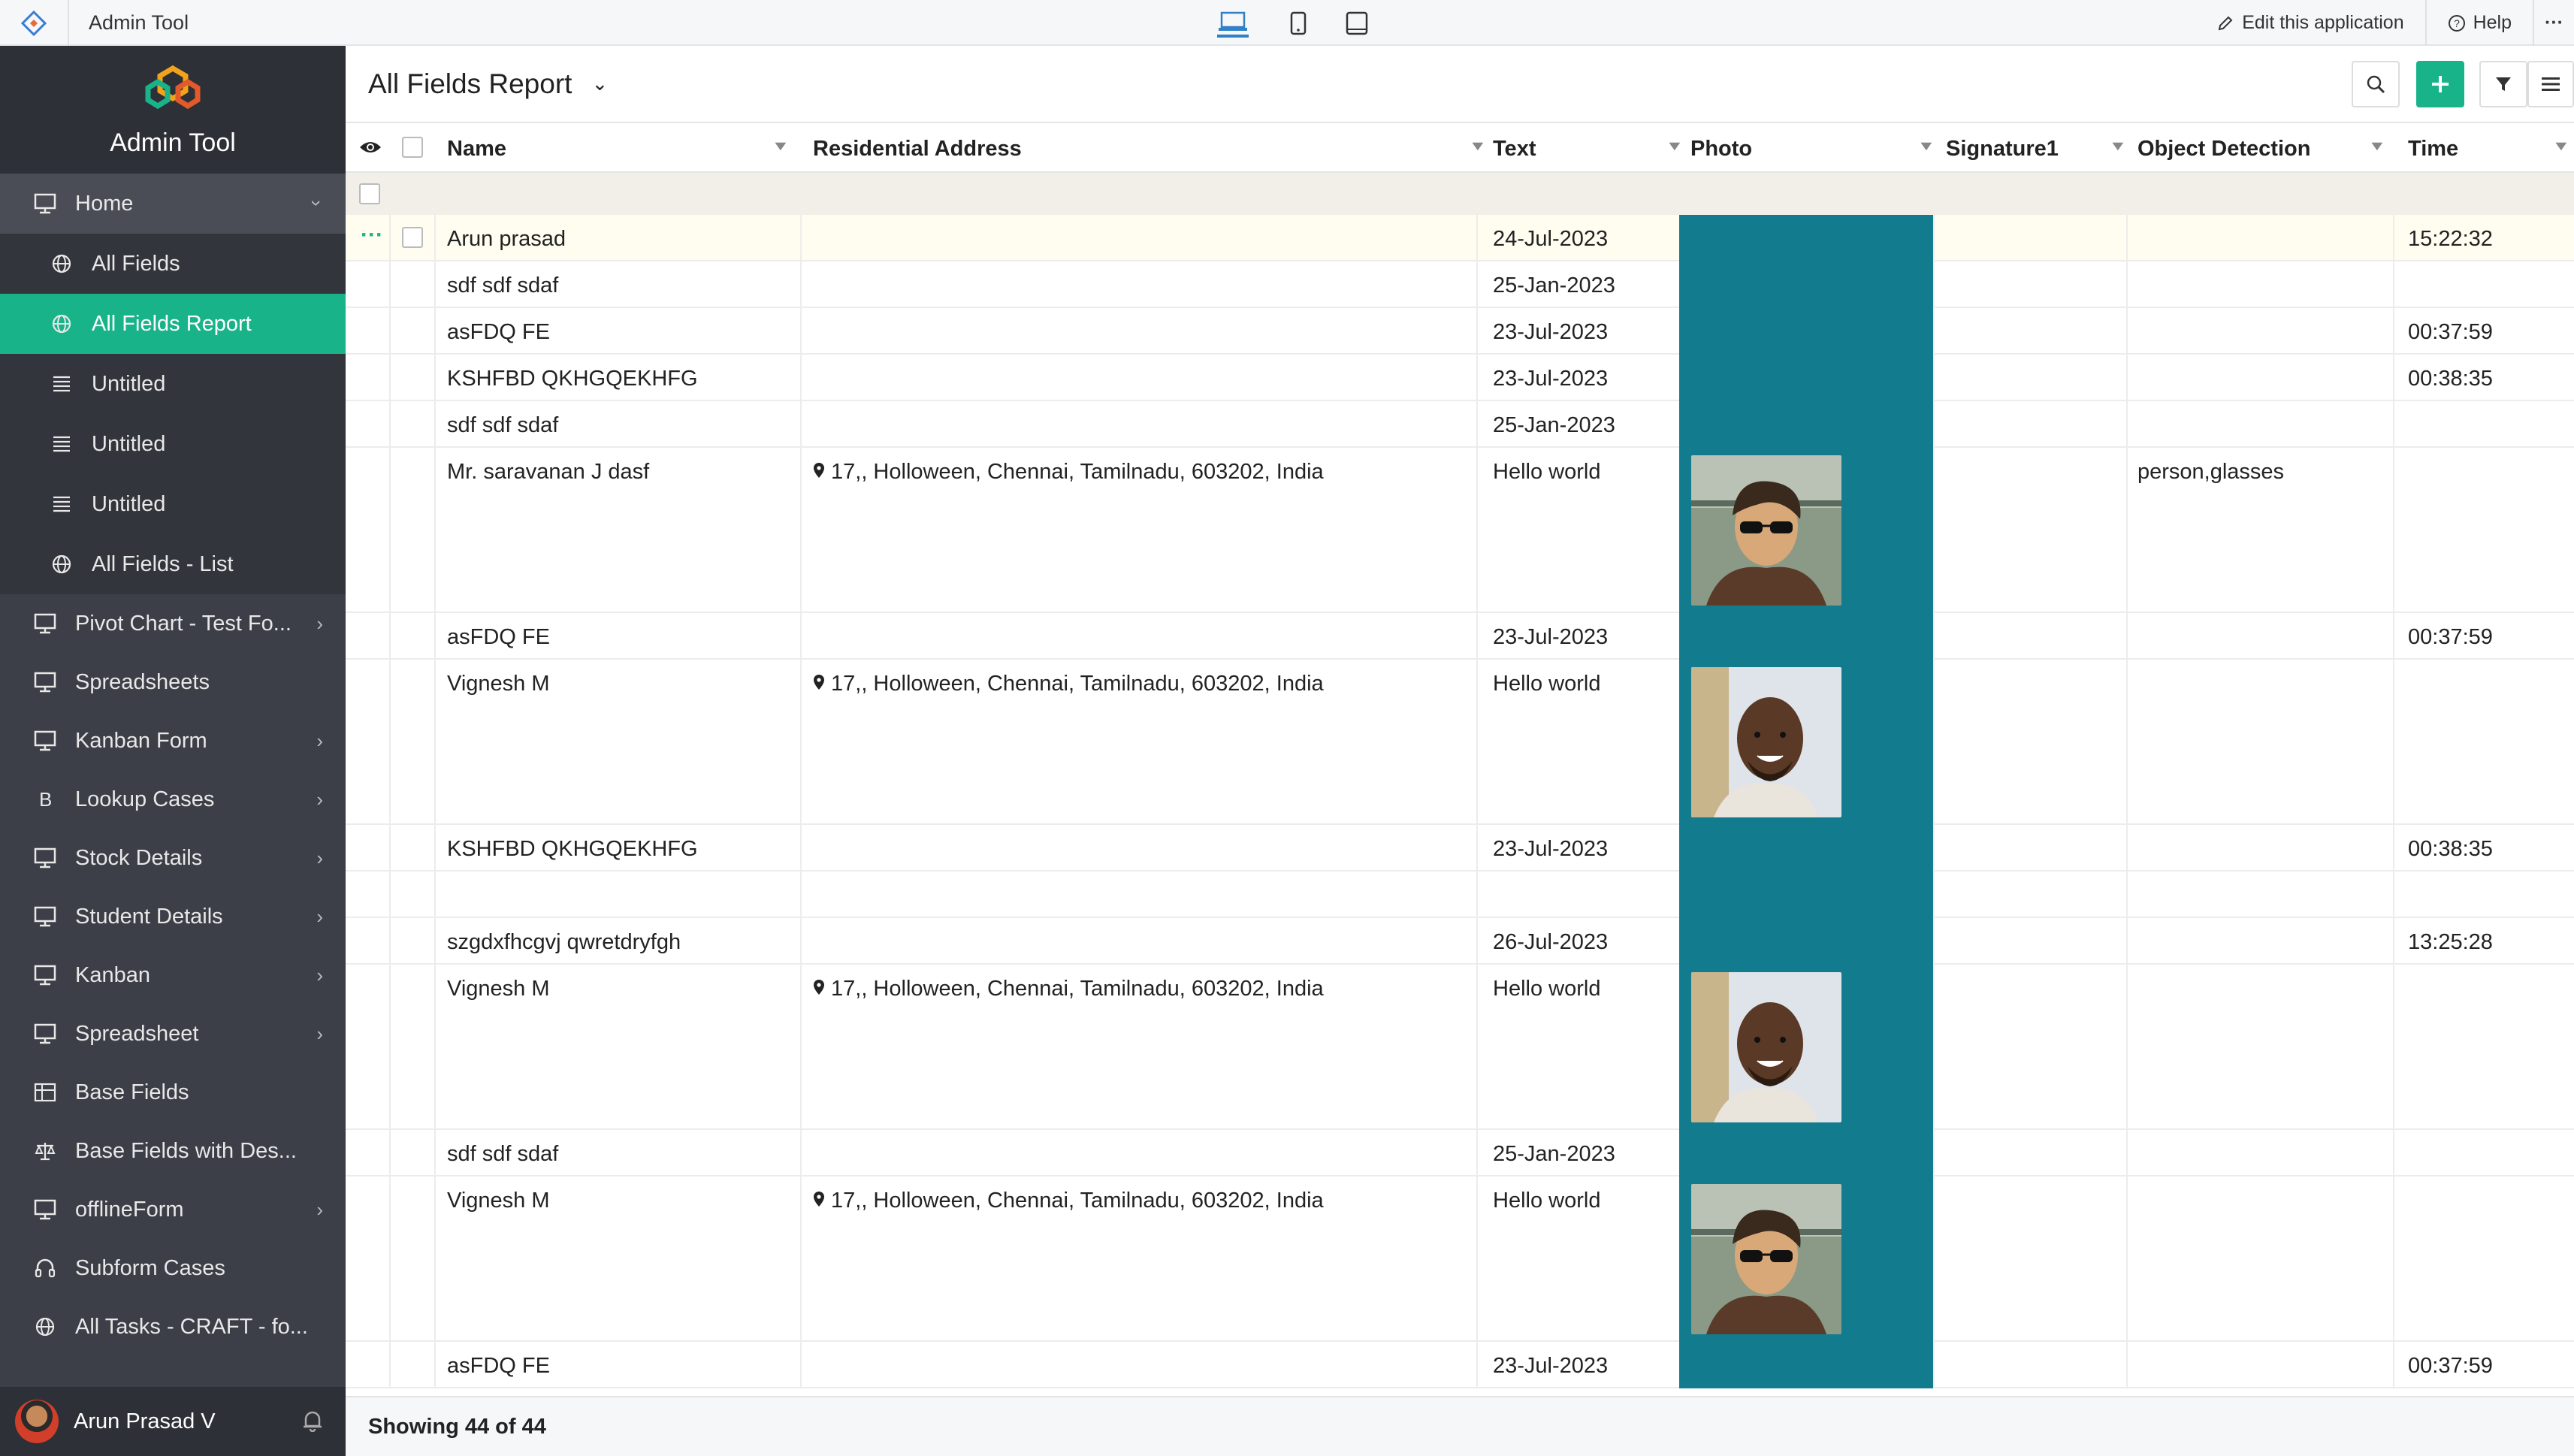  Describe the element at coordinates (2376, 84) in the screenshot. I see `search-button` at that location.